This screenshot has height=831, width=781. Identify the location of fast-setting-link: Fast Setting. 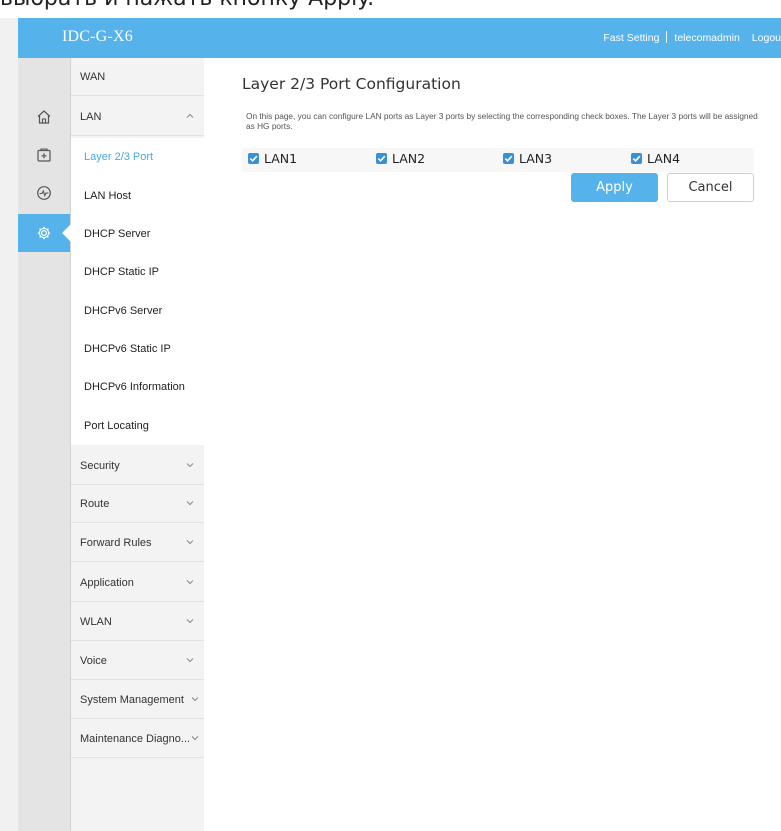
(631, 38).